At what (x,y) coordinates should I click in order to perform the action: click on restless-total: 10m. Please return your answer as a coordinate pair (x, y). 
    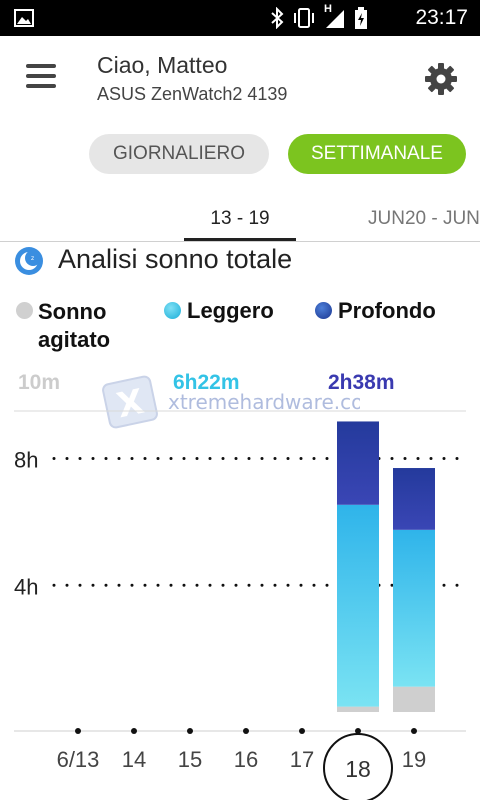
    Looking at the image, I should click on (39, 382).